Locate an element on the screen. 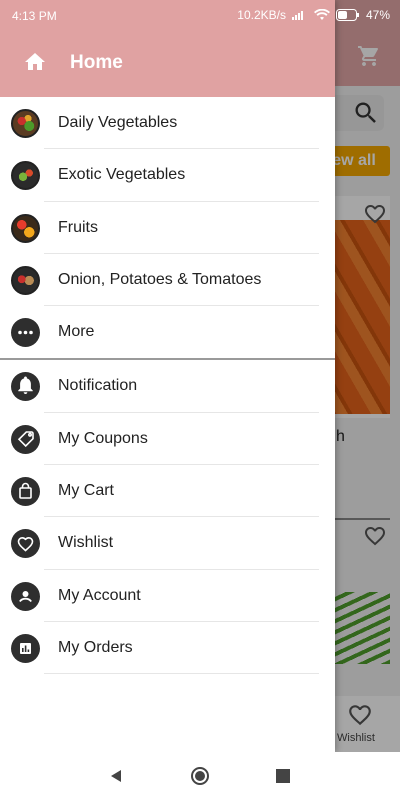 This screenshot has height=800, width=400. heart-icon is located at coordinates (25, 544).